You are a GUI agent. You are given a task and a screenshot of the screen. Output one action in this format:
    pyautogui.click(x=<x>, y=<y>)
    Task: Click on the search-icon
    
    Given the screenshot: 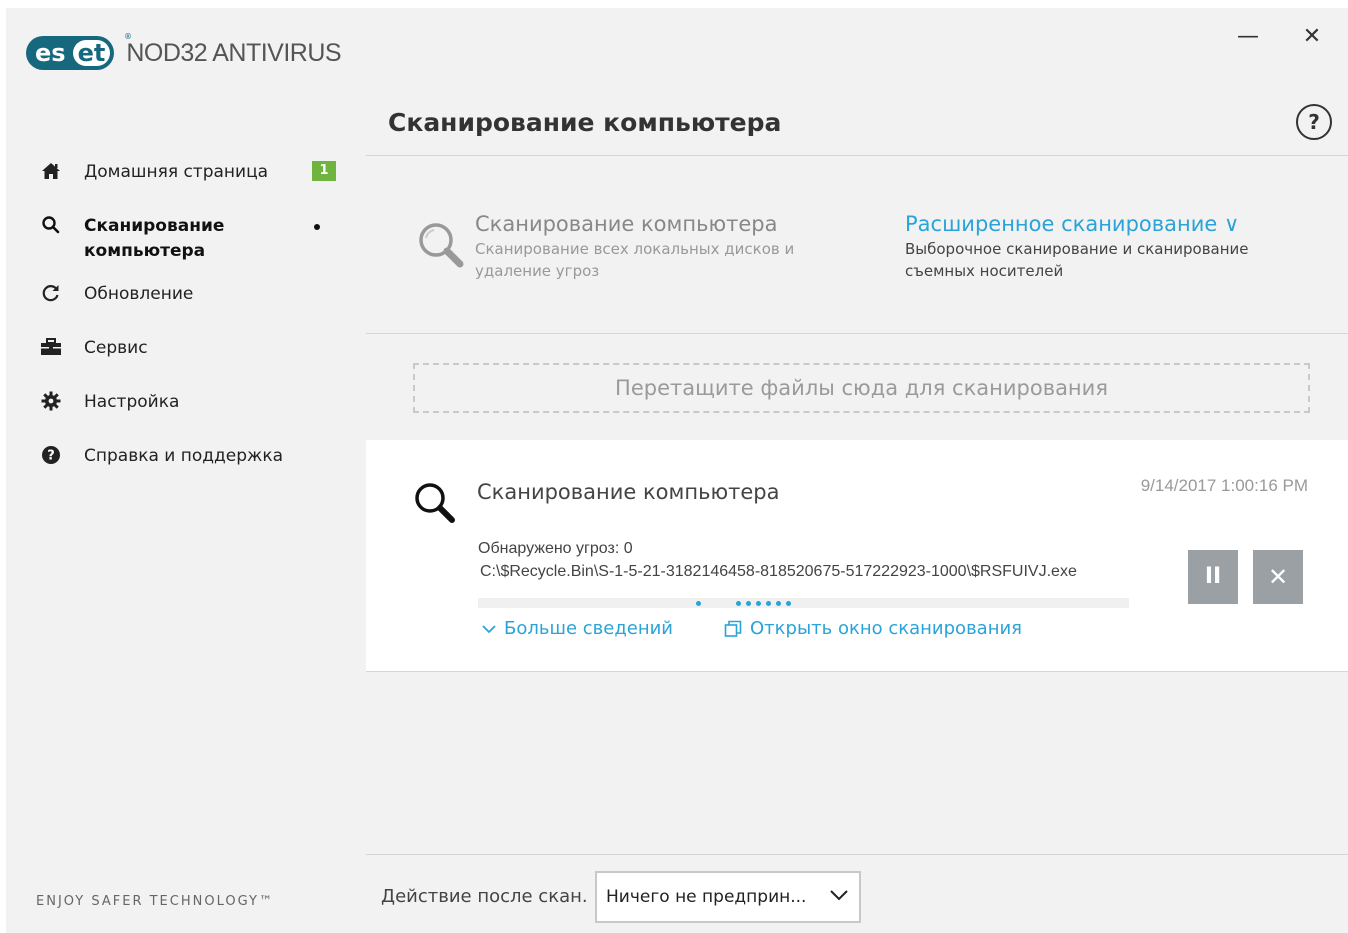 What is the action you would take?
    pyautogui.click(x=51, y=225)
    